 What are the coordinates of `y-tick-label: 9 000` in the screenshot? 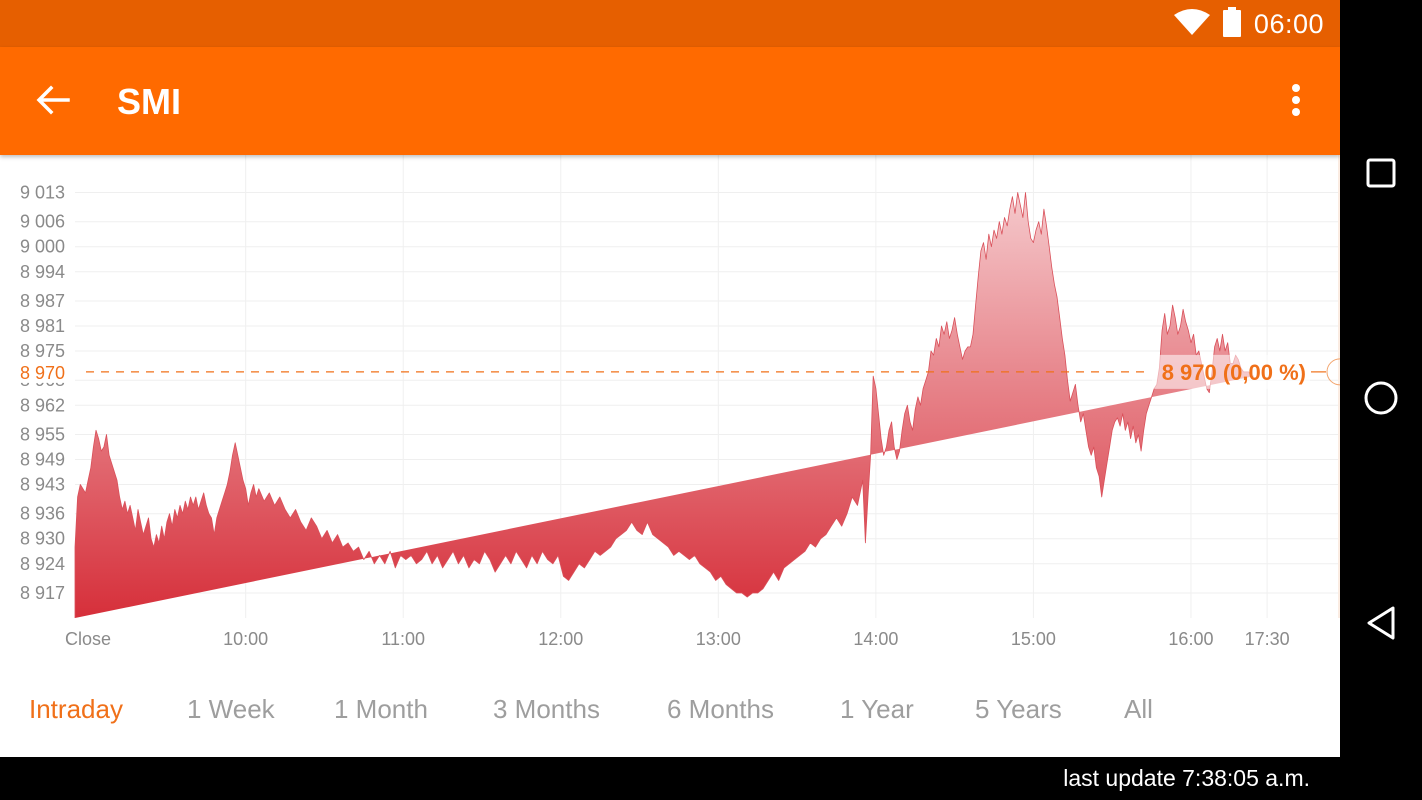 It's located at (42, 247).